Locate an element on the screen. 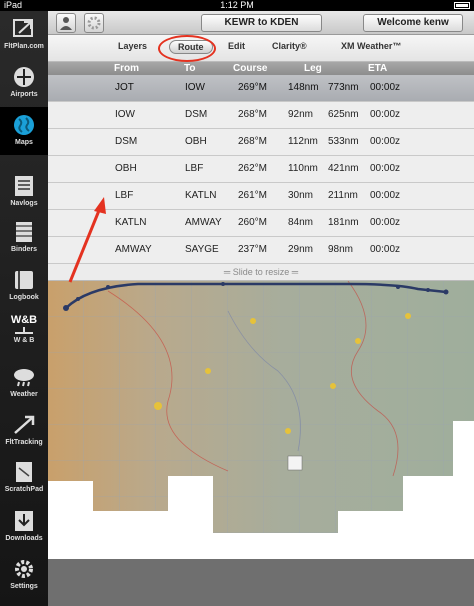  top-toolbar: KEWR to KDEN Welcome kenw is located at coordinates (261, 23).